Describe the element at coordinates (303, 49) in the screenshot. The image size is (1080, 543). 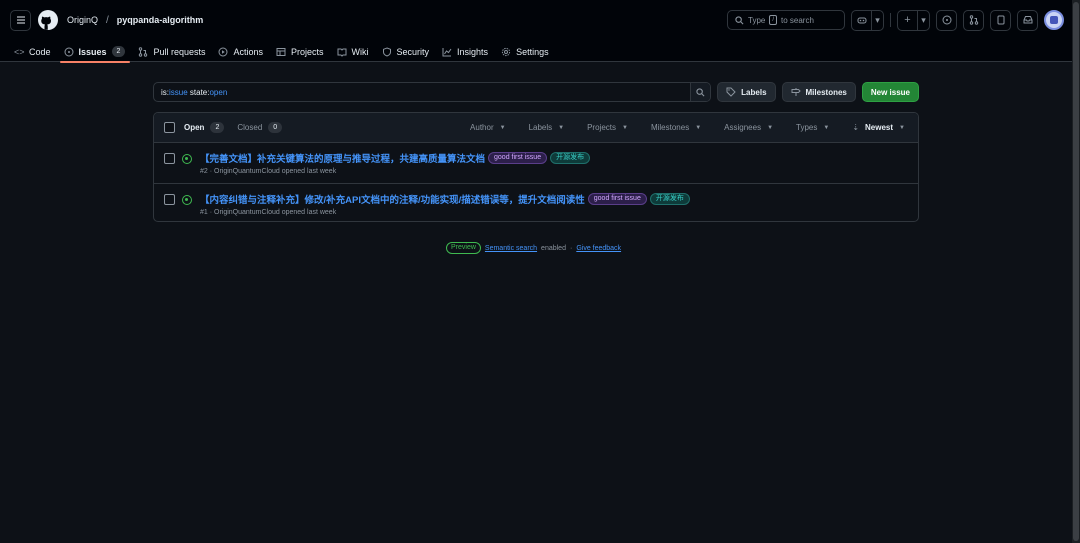
I see `tab-projects: Projects` at that location.